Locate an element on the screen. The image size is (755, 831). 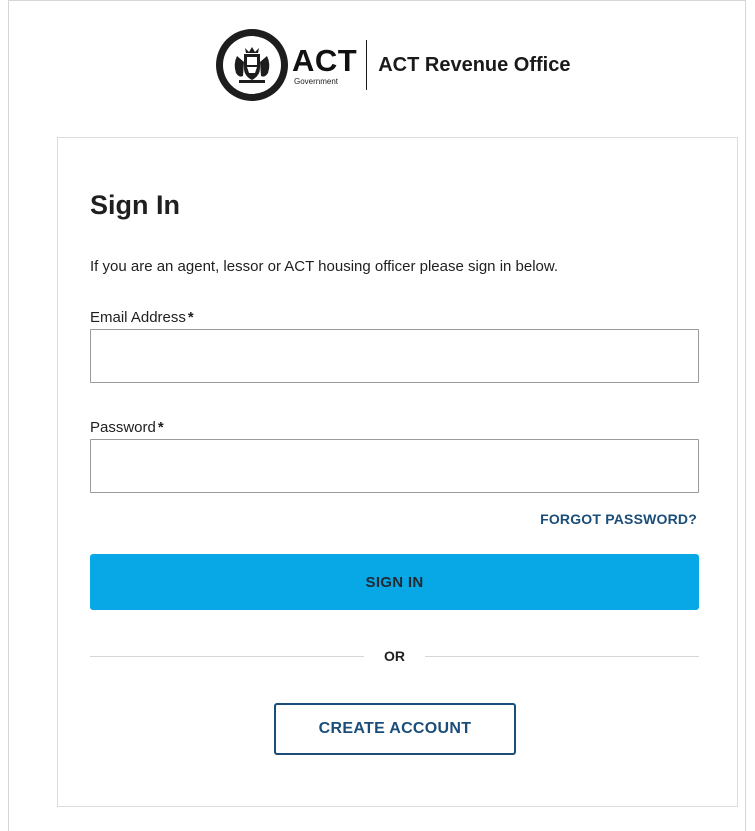
password-field is located at coordinates (394, 466).